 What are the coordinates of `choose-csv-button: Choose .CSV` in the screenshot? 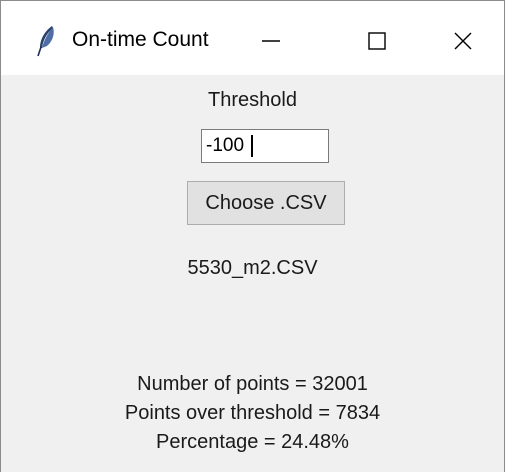 It's located at (266, 203).